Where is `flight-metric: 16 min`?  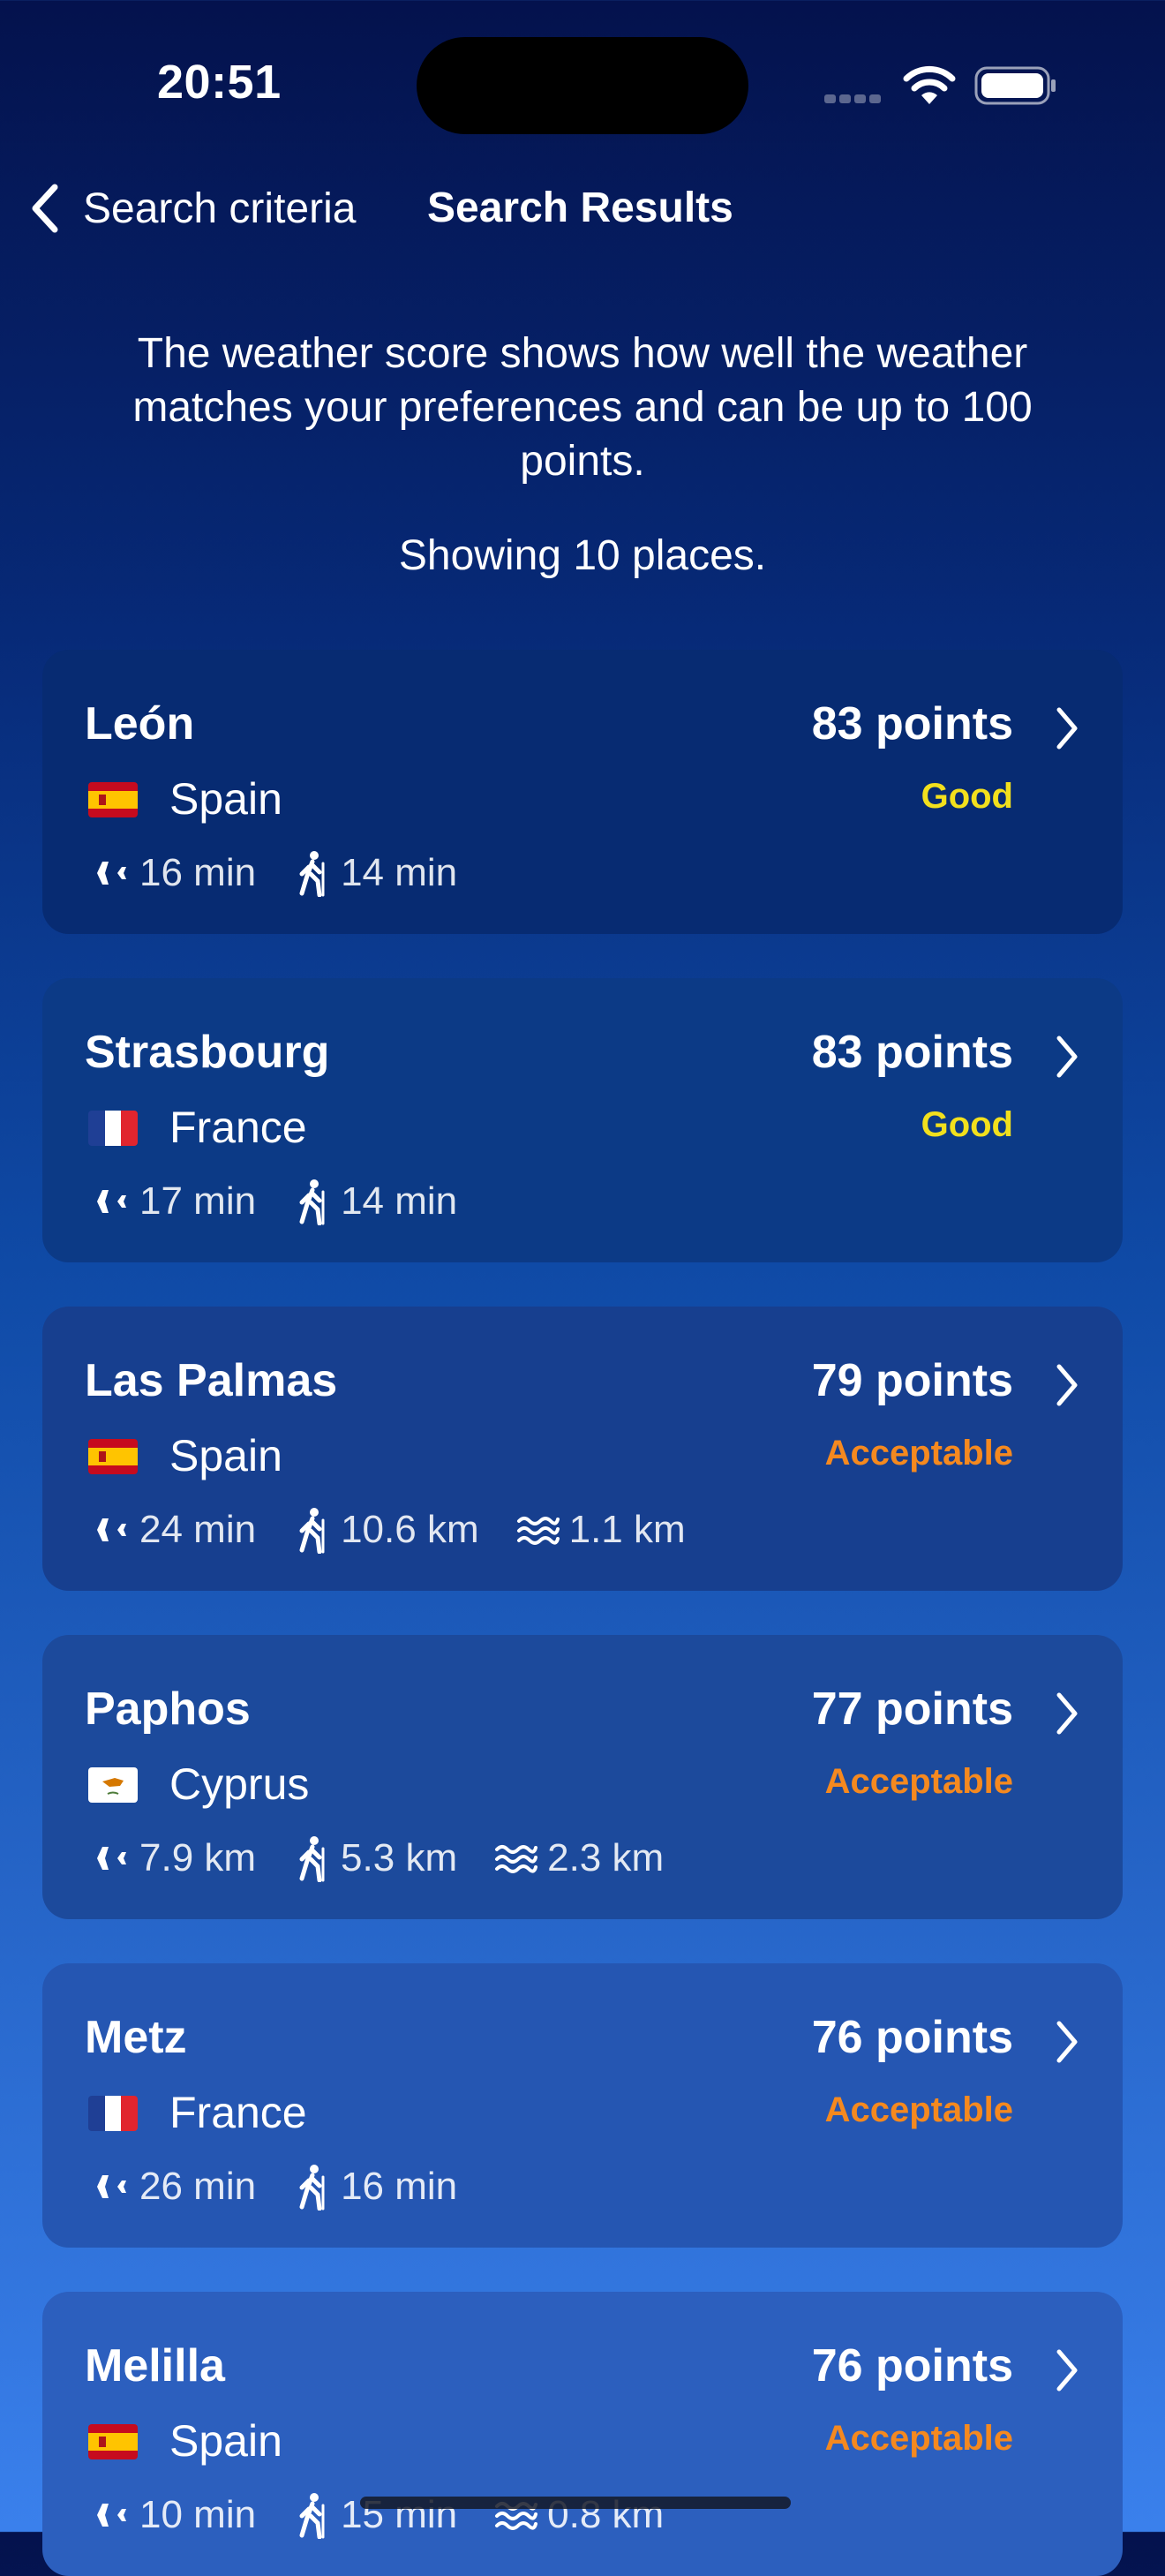
flight-metric: 16 min is located at coordinates (170, 873).